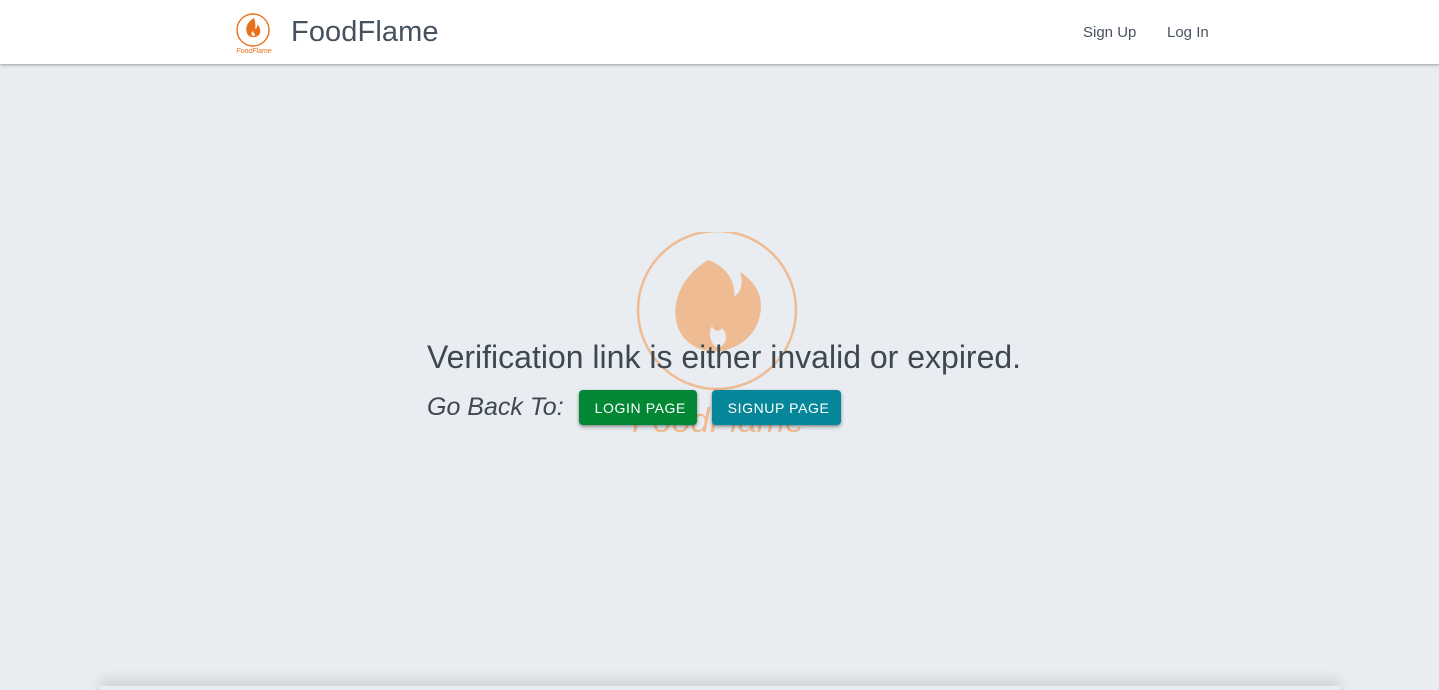  What do you see at coordinates (1109, 32) in the screenshot?
I see `nav-signup-link: Sign Up` at bounding box center [1109, 32].